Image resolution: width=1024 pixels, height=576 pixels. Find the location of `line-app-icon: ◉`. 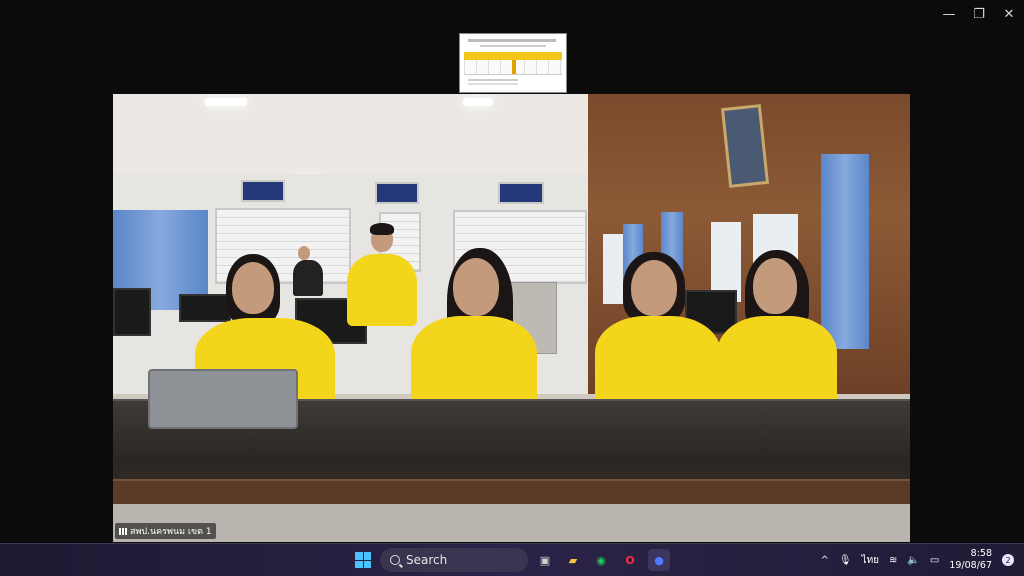

line-app-icon: ◉ is located at coordinates (601, 560).